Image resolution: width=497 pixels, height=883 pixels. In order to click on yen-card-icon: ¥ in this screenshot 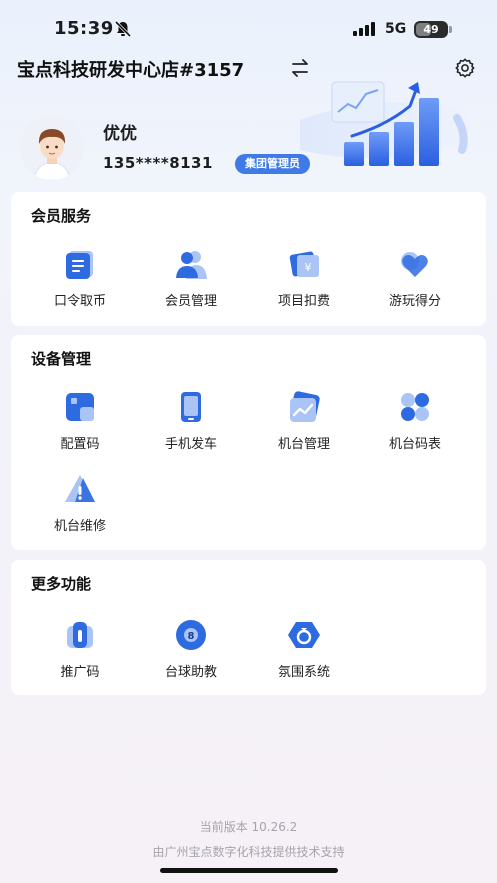, I will do `click(304, 264)`.